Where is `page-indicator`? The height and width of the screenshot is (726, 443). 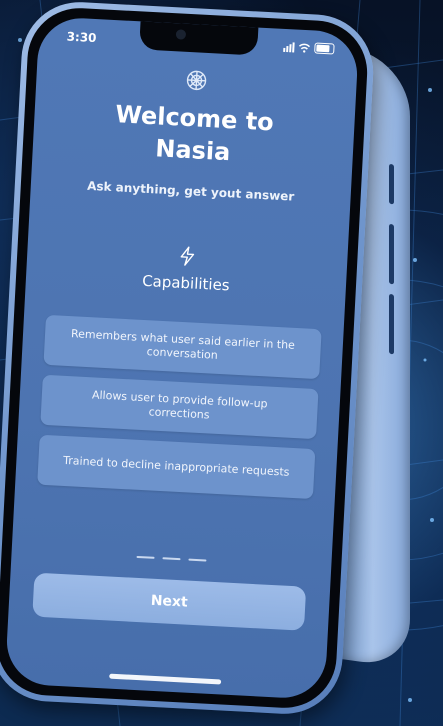 page-indicator is located at coordinates (171, 558).